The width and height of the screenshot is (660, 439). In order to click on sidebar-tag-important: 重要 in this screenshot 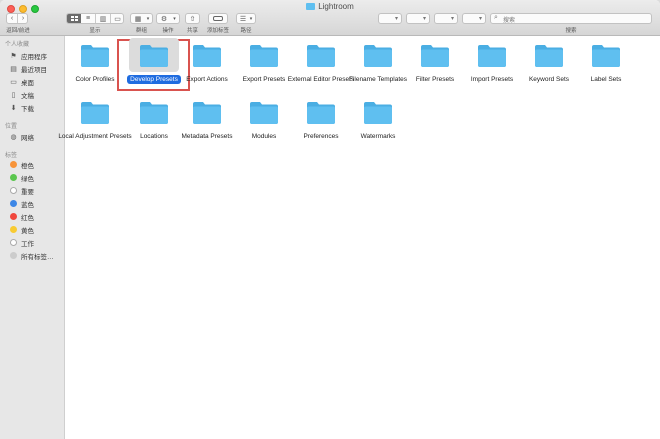, I will do `click(37, 190)`.